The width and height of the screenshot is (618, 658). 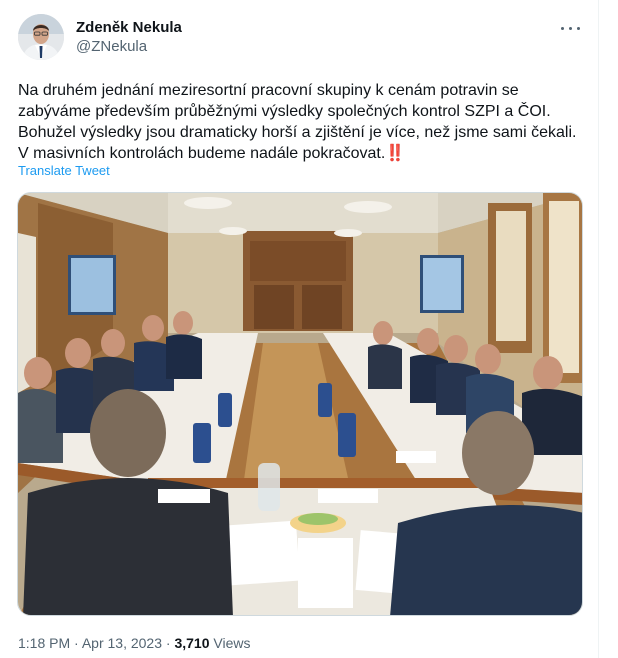 I want to click on column-divider, so click(x=598, y=329).